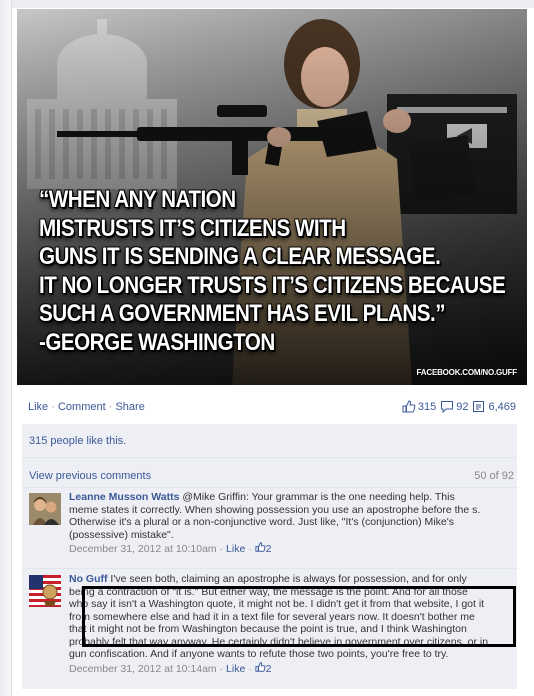 The height and width of the screenshot is (696, 534). What do you see at coordinates (77, 441) in the screenshot?
I see `likes-summary: 315 people like this.` at bounding box center [77, 441].